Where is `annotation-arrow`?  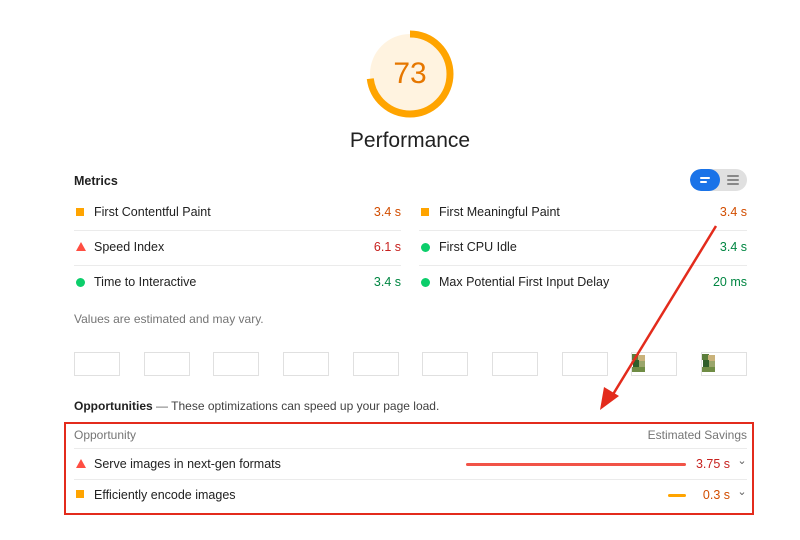
annotation-arrow is located at coordinates (659, 317).